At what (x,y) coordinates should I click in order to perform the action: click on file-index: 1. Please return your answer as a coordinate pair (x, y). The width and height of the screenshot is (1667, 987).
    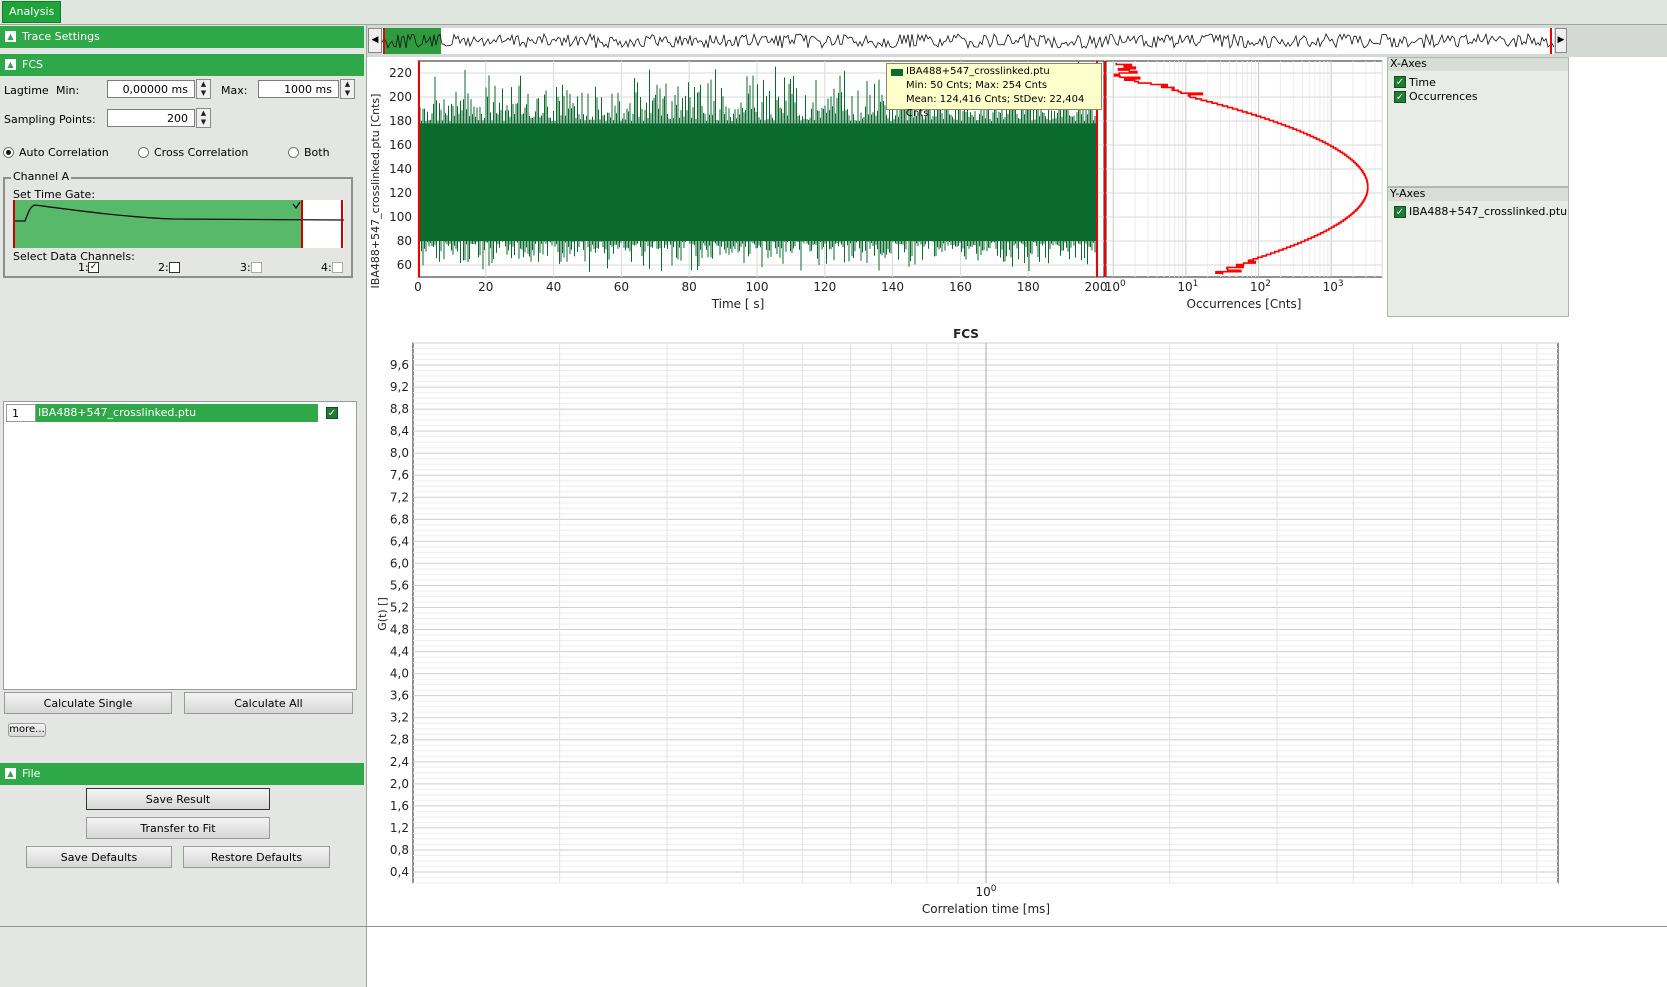
    Looking at the image, I should click on (21, 413).